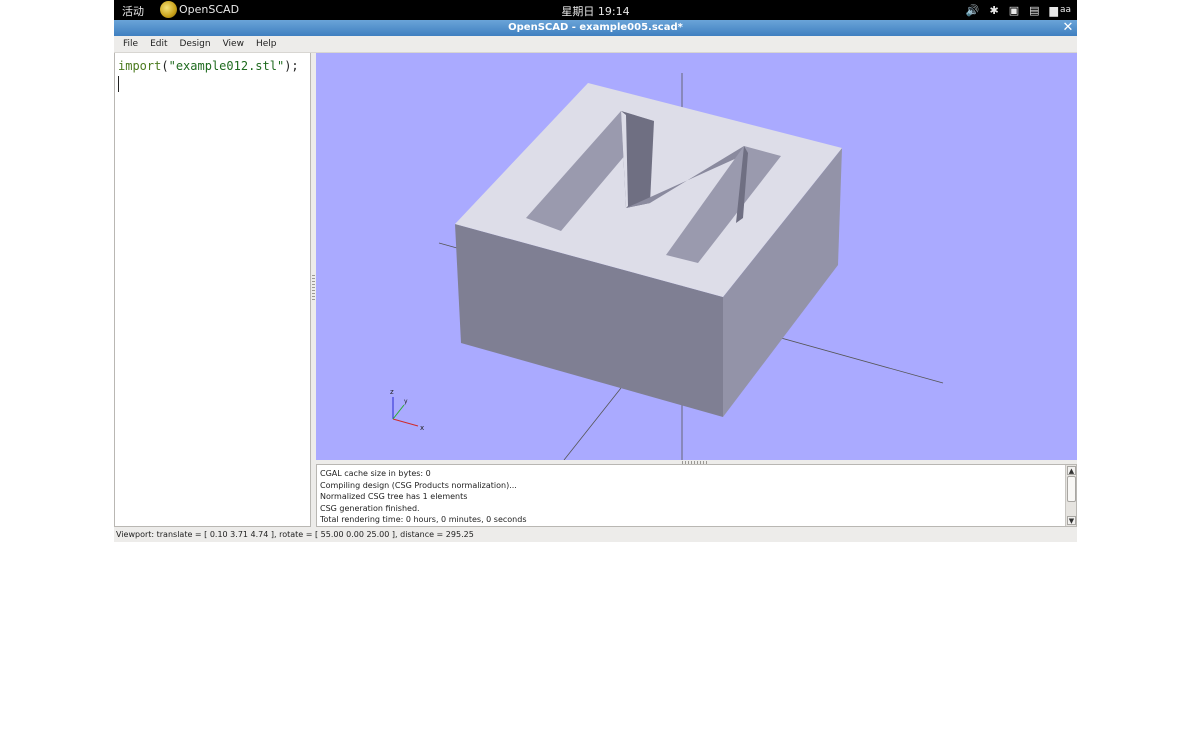 The image size is (1190, 732). I want to click on code-function: import, so click(140, 66).